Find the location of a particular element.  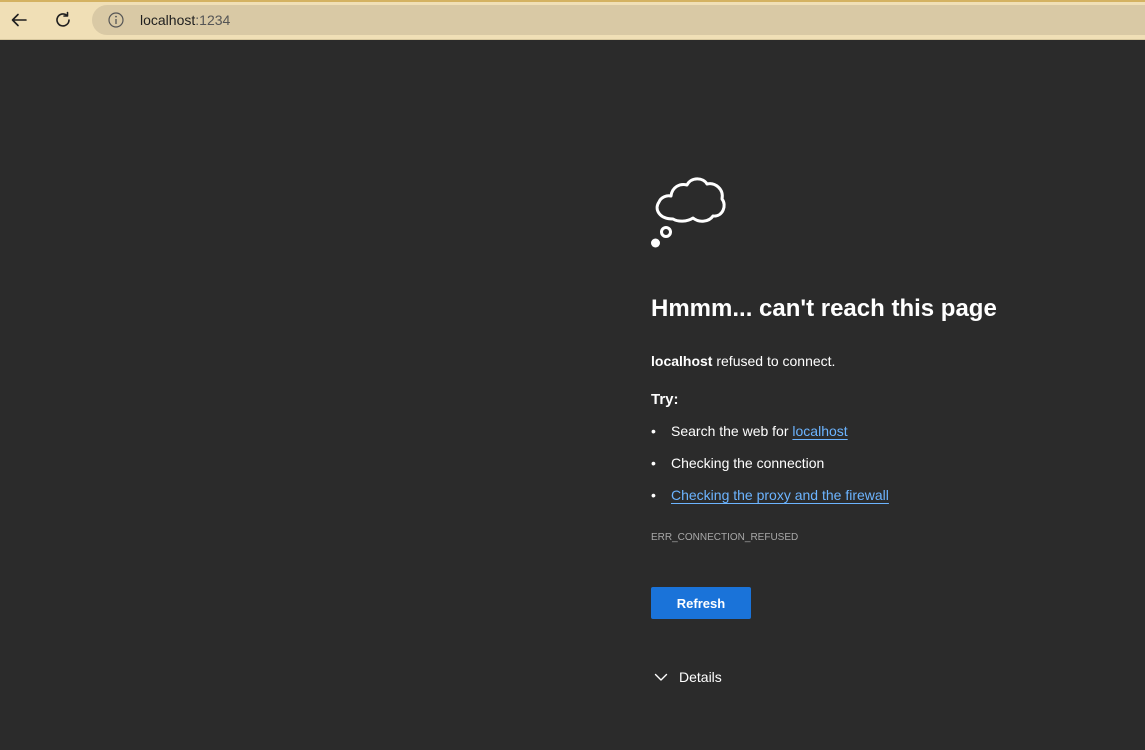

suggestion-text: Search the web for is located at coordinates (732, 431).